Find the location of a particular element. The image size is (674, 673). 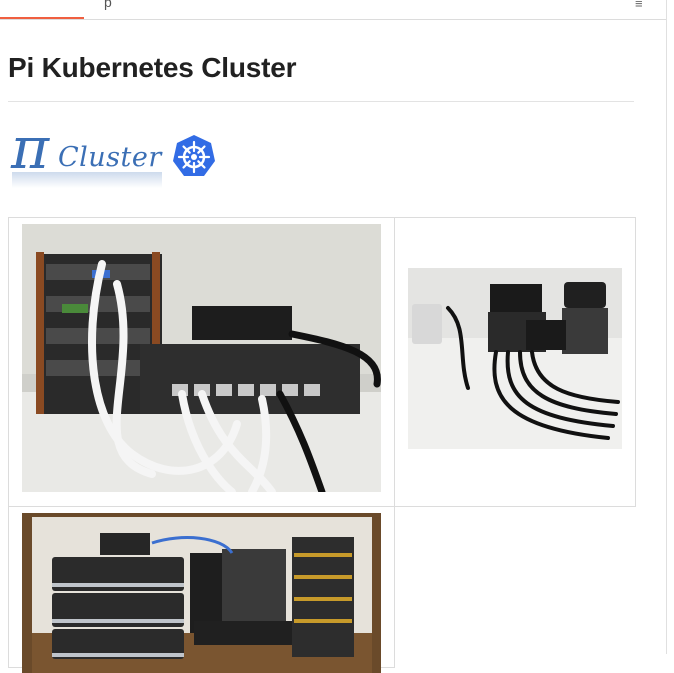

tab-label-fragment: p is located at coordinates (108, 5).